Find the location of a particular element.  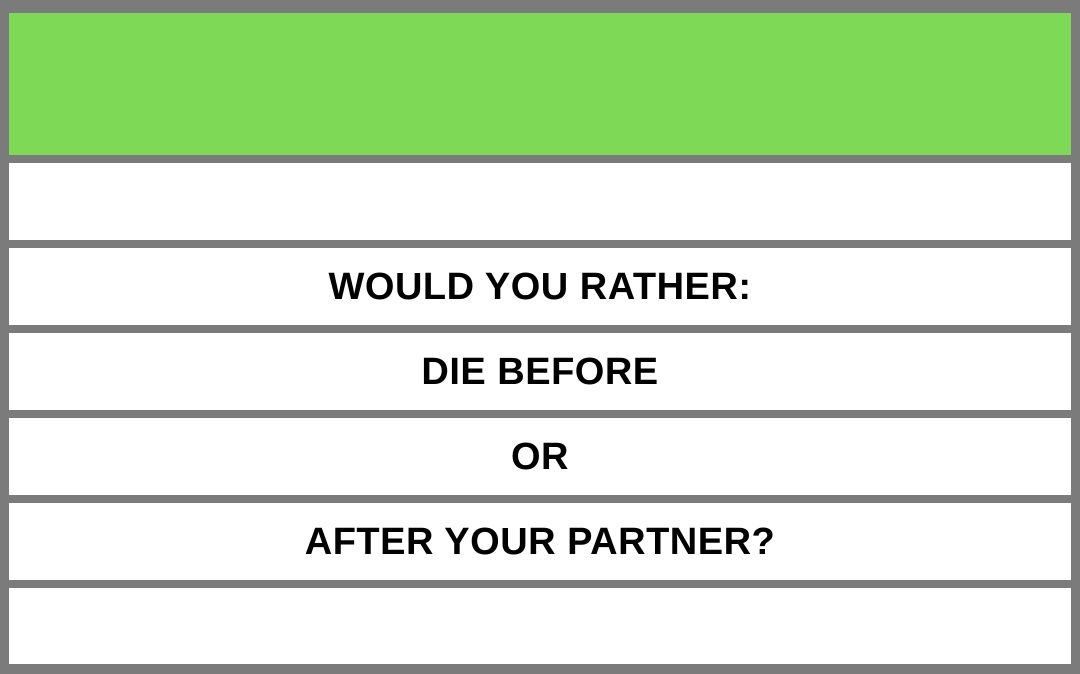

or-text: OR is located at coordinates (540, 456).